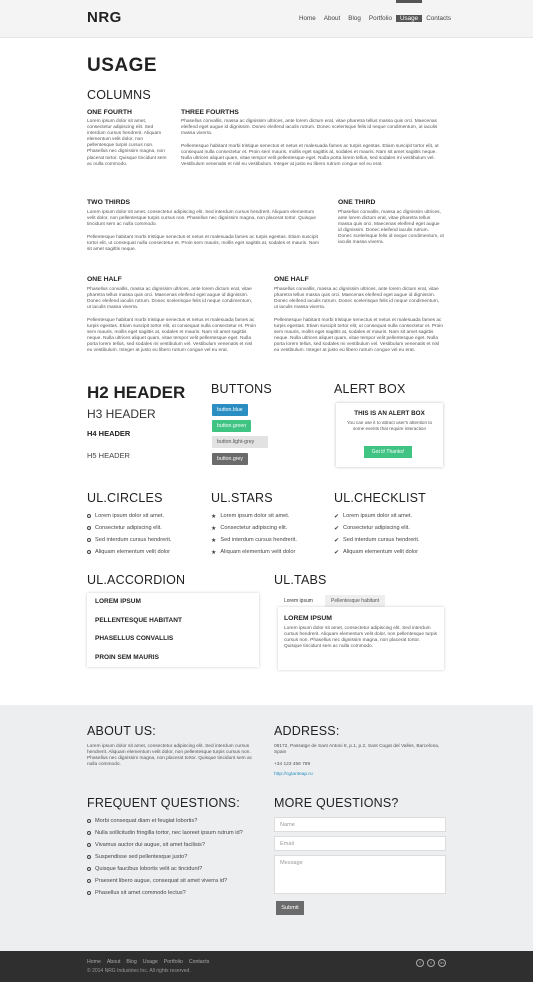 This screenshot has height=982, width=533. Describe the element at coordinates (254, 540) in the screenshot. I see `list-item: ★ Sed interdum cursus hendrerit.` at that location.